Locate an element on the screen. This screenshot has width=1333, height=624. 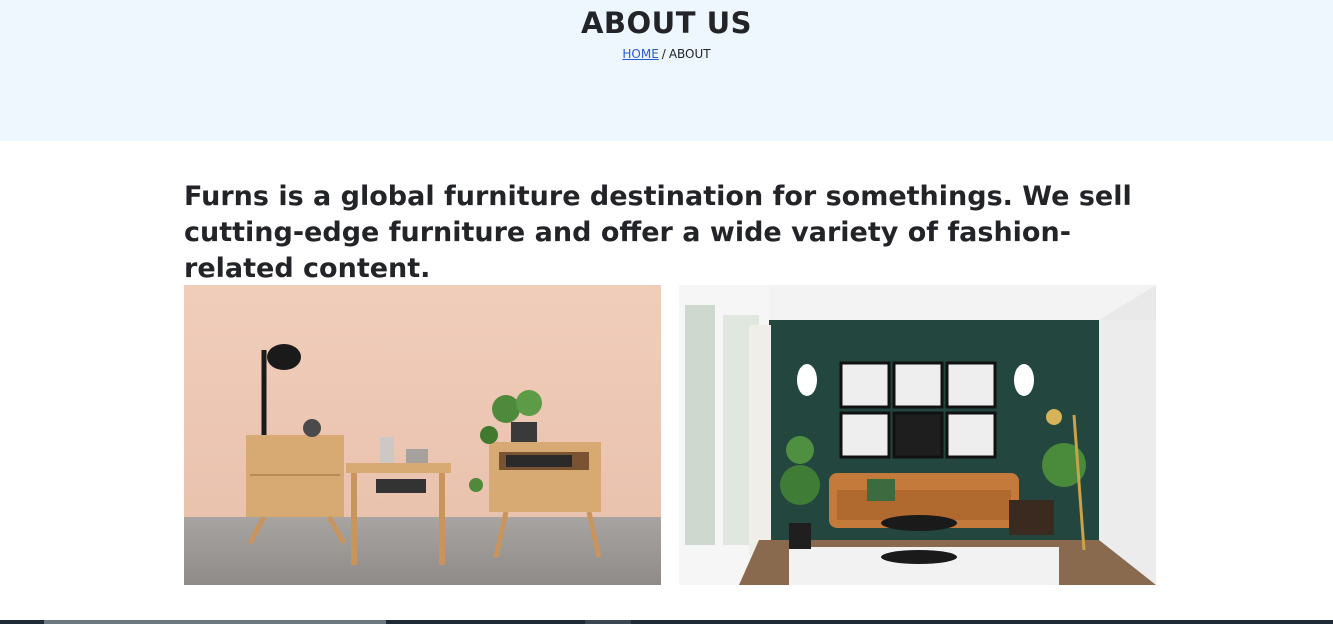
breadcrumb-current: ABOUT is located at coordinates (689, 54).